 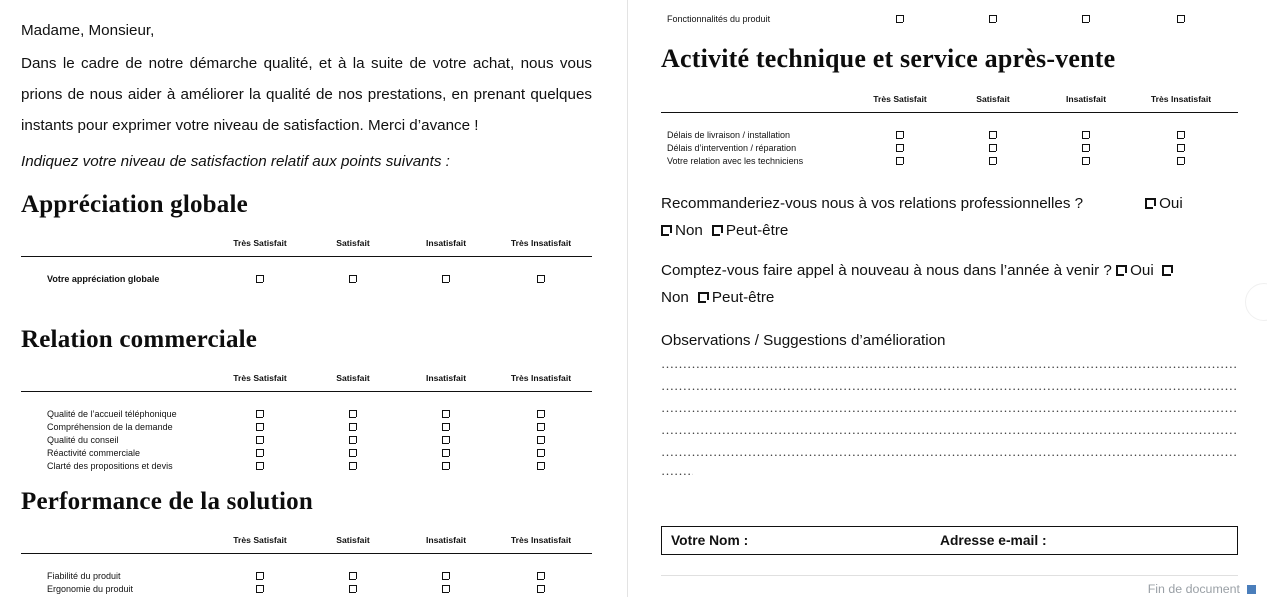 What do you see at coordinates (993, 540) in the screenshot?
I see `email-label: Adresse e-mail :` at bounding box center [993, 540].